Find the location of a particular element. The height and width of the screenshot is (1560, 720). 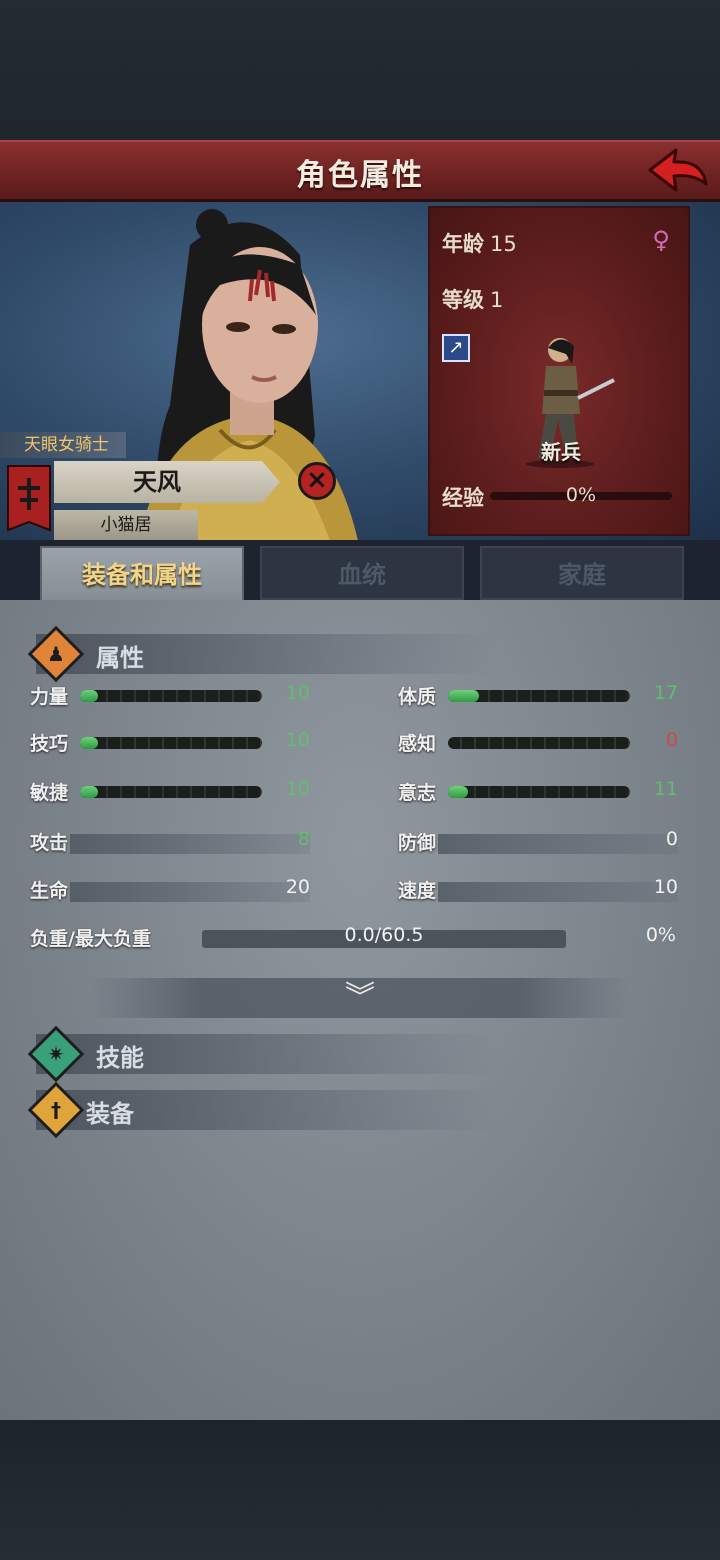

stat-value: 11 is located at coordinates (665, 789).